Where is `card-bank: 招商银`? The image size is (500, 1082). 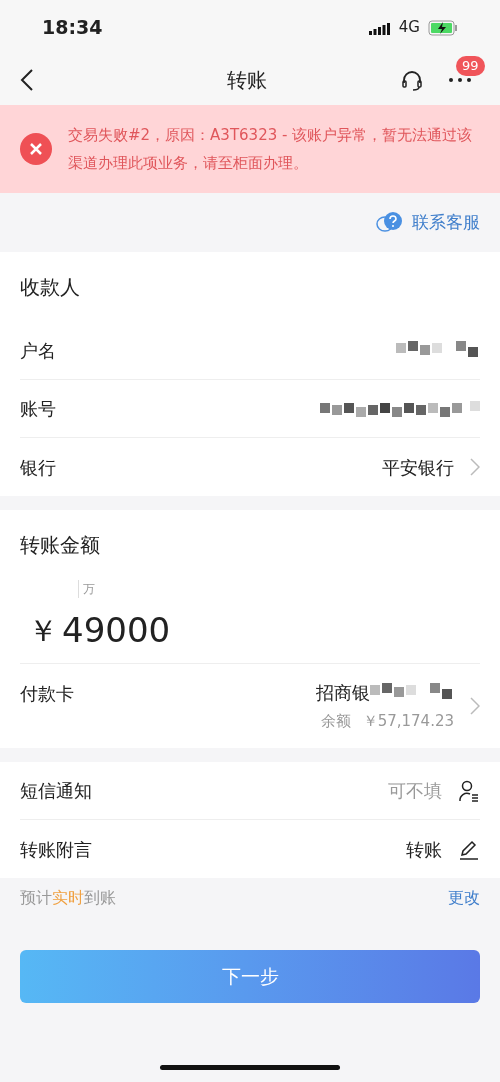
card-bank: 招商银 is located at coordinates (343, 693).